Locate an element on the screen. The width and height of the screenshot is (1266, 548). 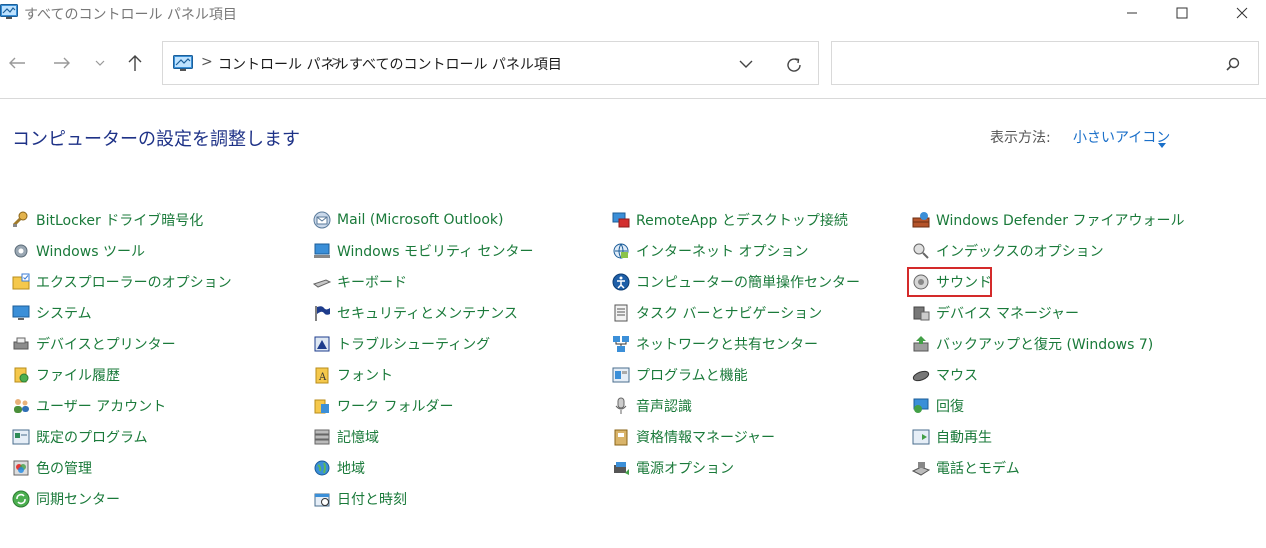
control-panel-item-label: ネットワークと共有センター is located at coordinates (727, 344).